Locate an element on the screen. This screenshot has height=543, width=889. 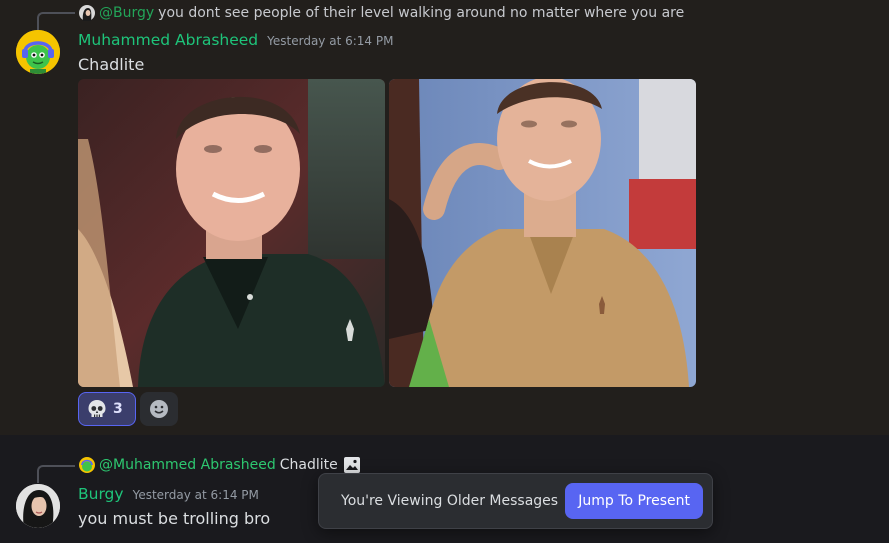
message-content: you must be trolling bro is located at coordinates (174, 518).